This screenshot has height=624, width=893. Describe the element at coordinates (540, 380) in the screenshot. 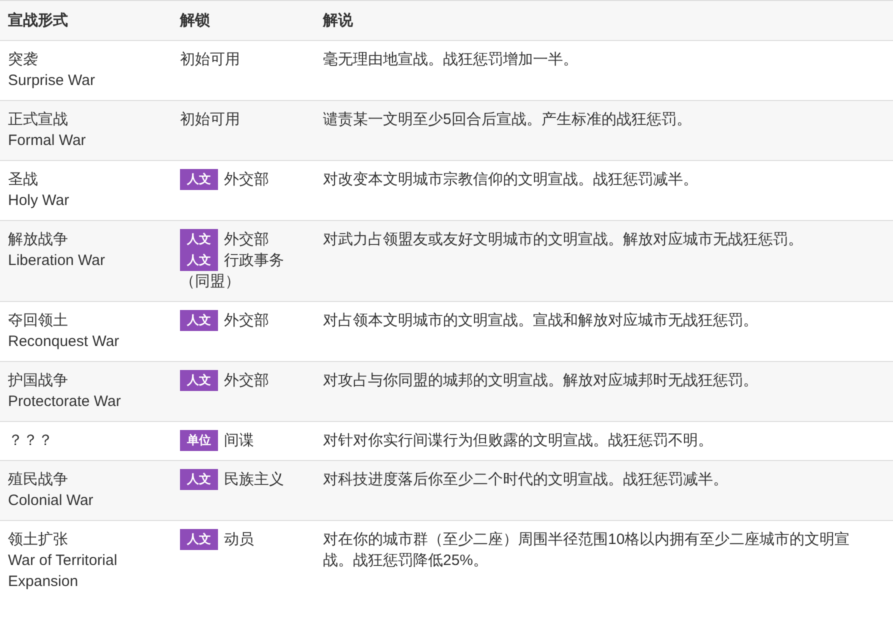

I see `description-text: 对攻占与你同盟的城邦的文明宣战。解放对应城邦时无战狂惩罚。` at that location.